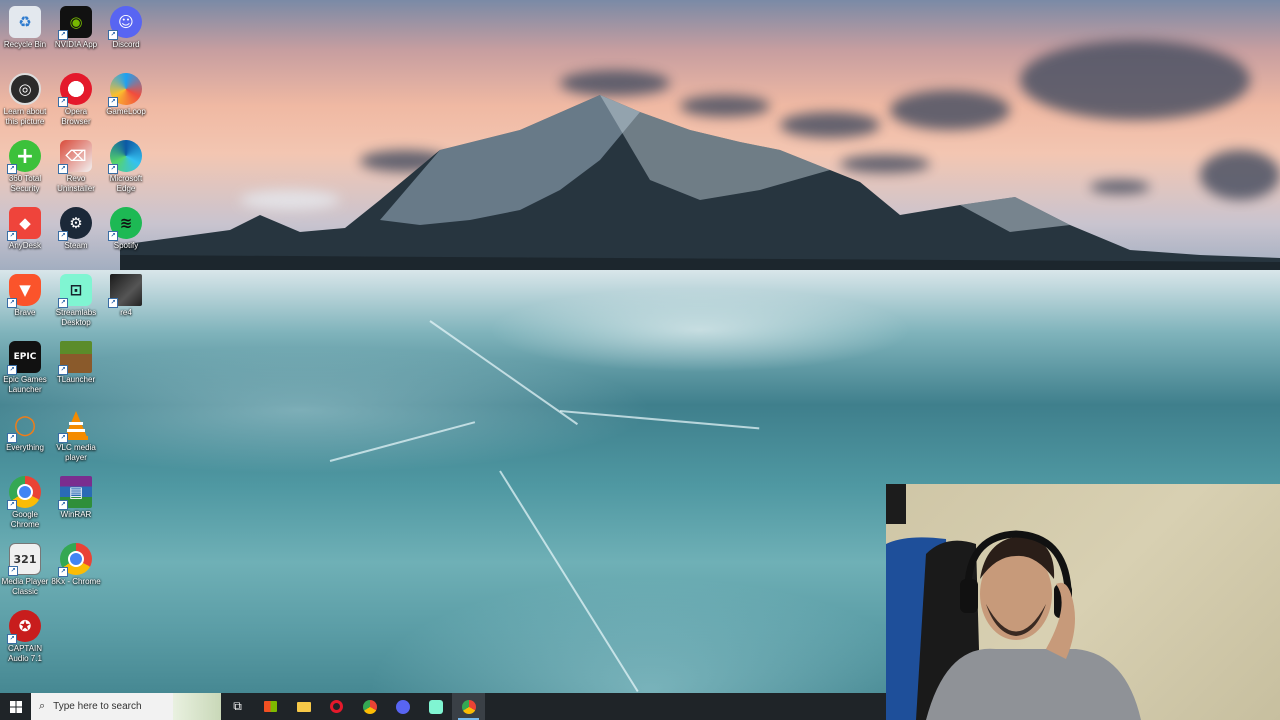 The height and width of the screenshot is (720, 1280). What do you see at coordinates (76, 245) in the screenshot?
I see `icon-label: Steam` at bounding box center [76, 245].